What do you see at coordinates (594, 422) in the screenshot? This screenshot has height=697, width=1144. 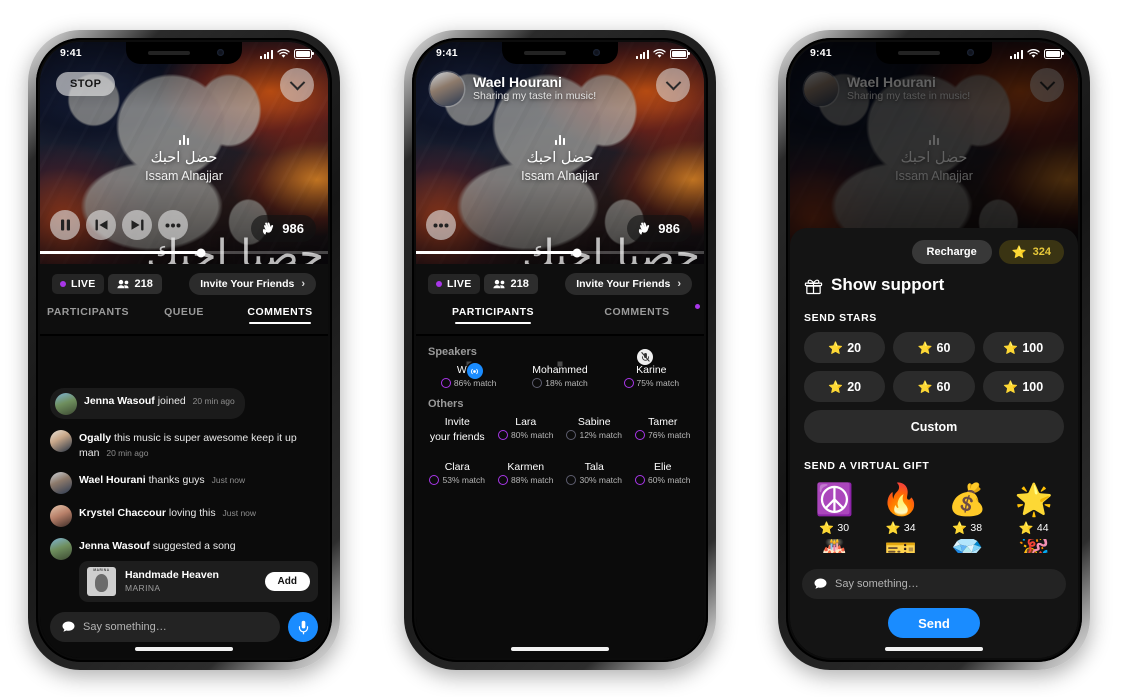 I see `participant-name: Sabine` at bounding box center [594, 422].